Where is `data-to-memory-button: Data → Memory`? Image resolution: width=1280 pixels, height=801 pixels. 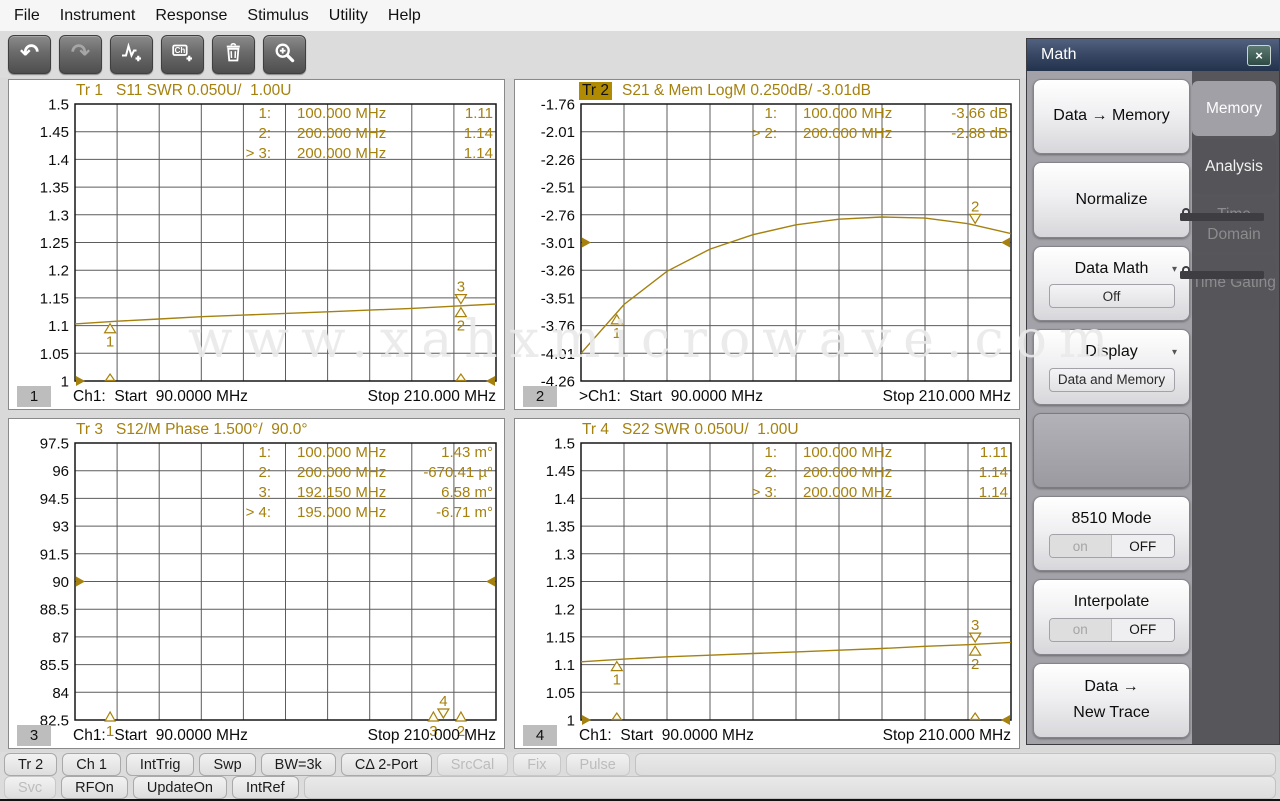 data-to-memory-button: Data → Memory is located at coordinates (1111, 117).